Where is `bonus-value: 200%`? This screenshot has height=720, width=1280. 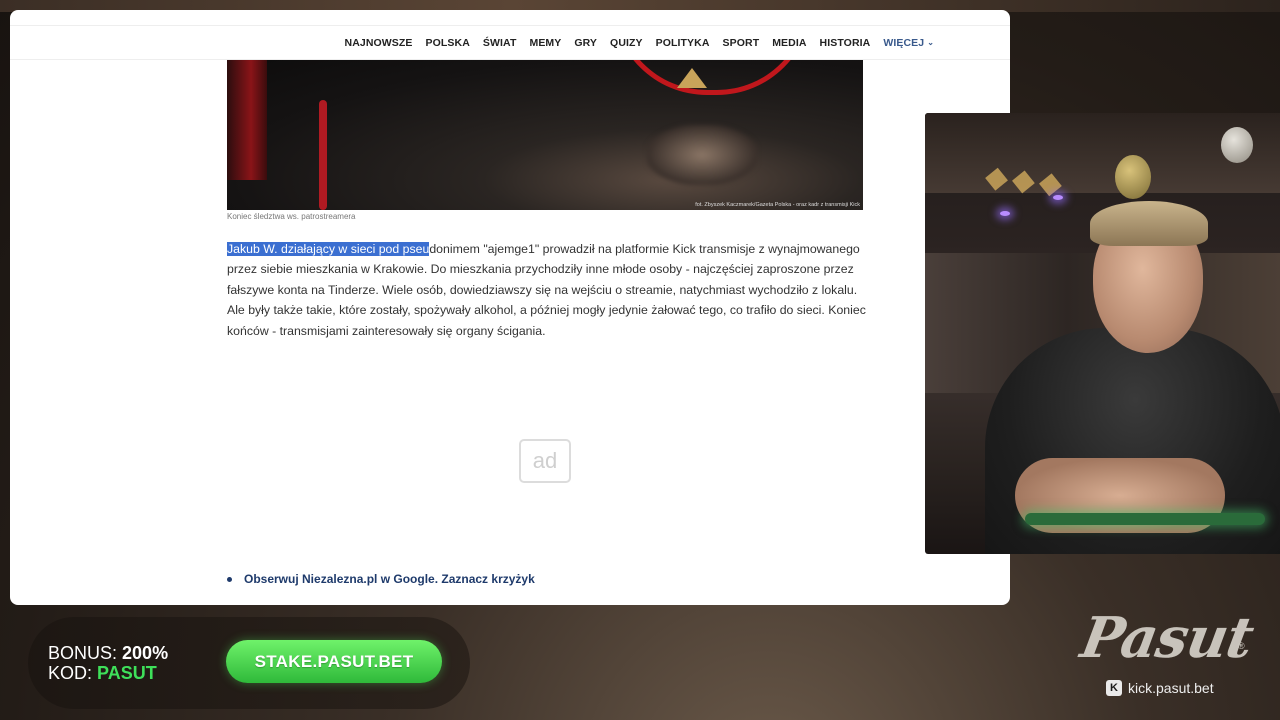 bonus-value: 200% is located at coordinates (145, 653).